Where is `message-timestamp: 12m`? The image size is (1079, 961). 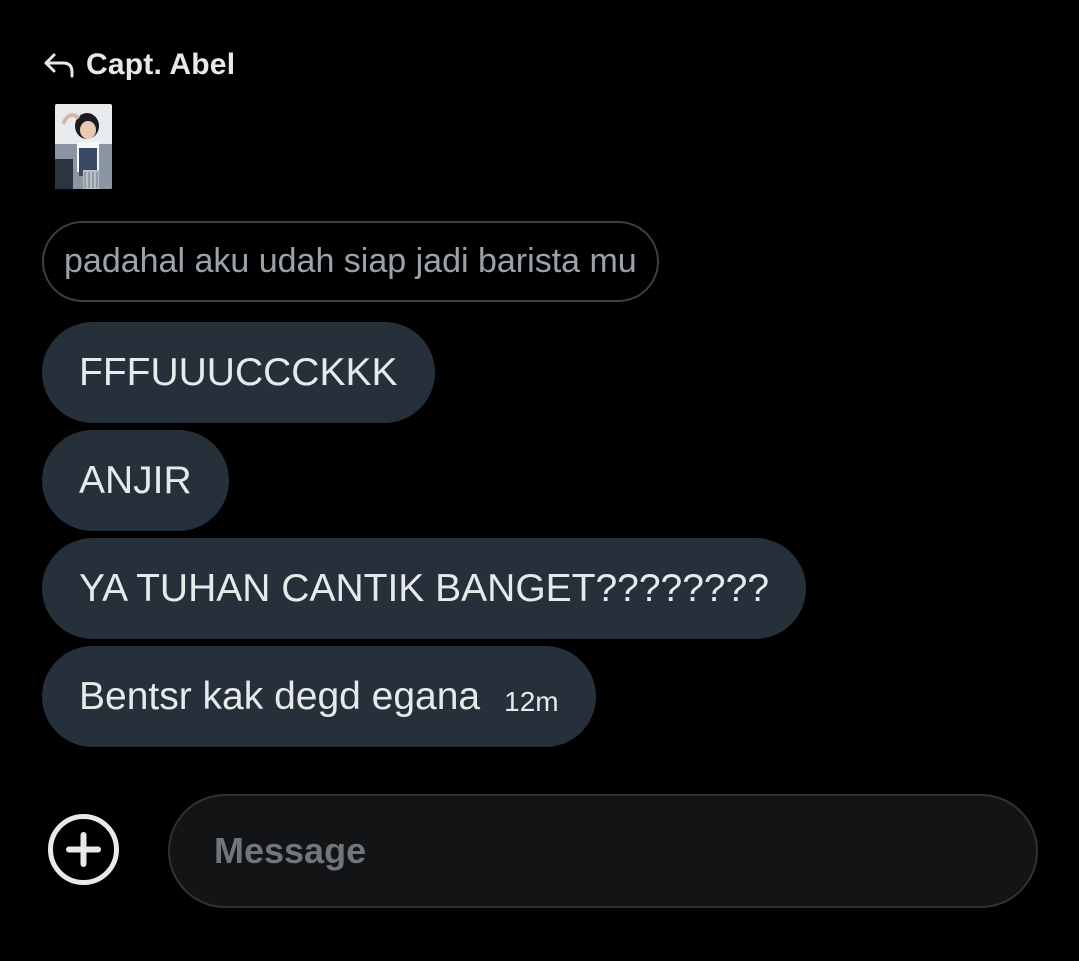 message-timestamp: 12m is located at coordinates (531, 701).